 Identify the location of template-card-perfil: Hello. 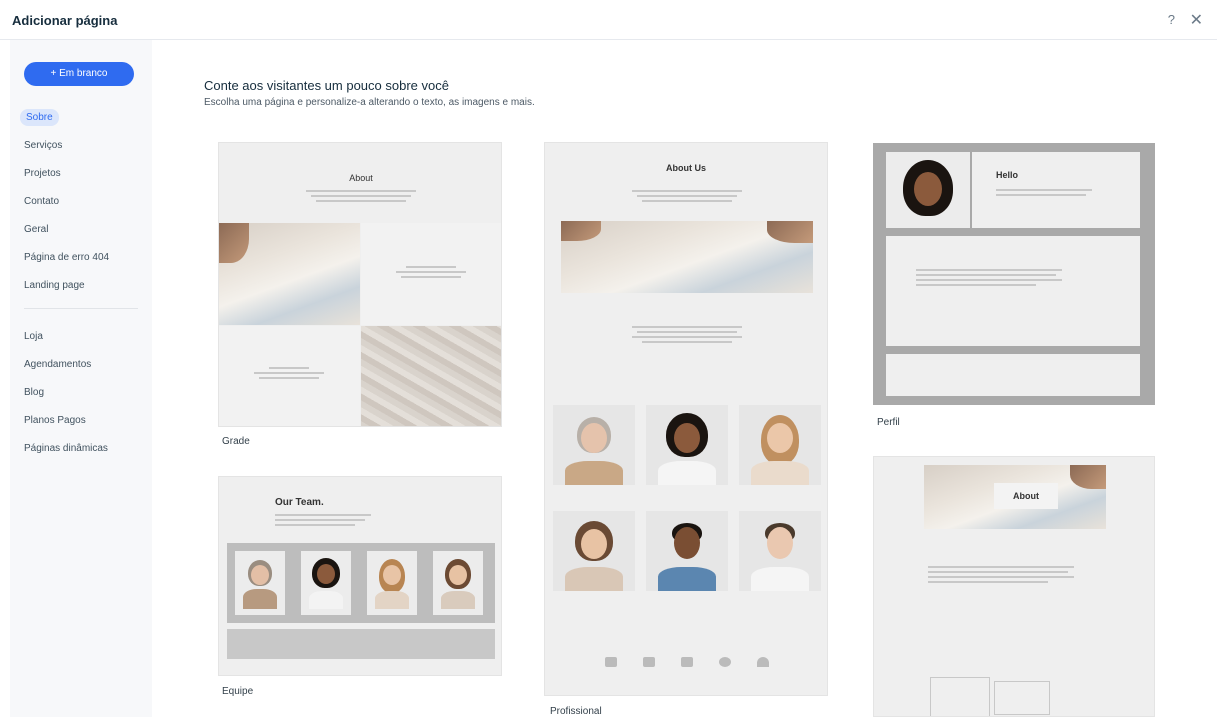
(1014, 274).